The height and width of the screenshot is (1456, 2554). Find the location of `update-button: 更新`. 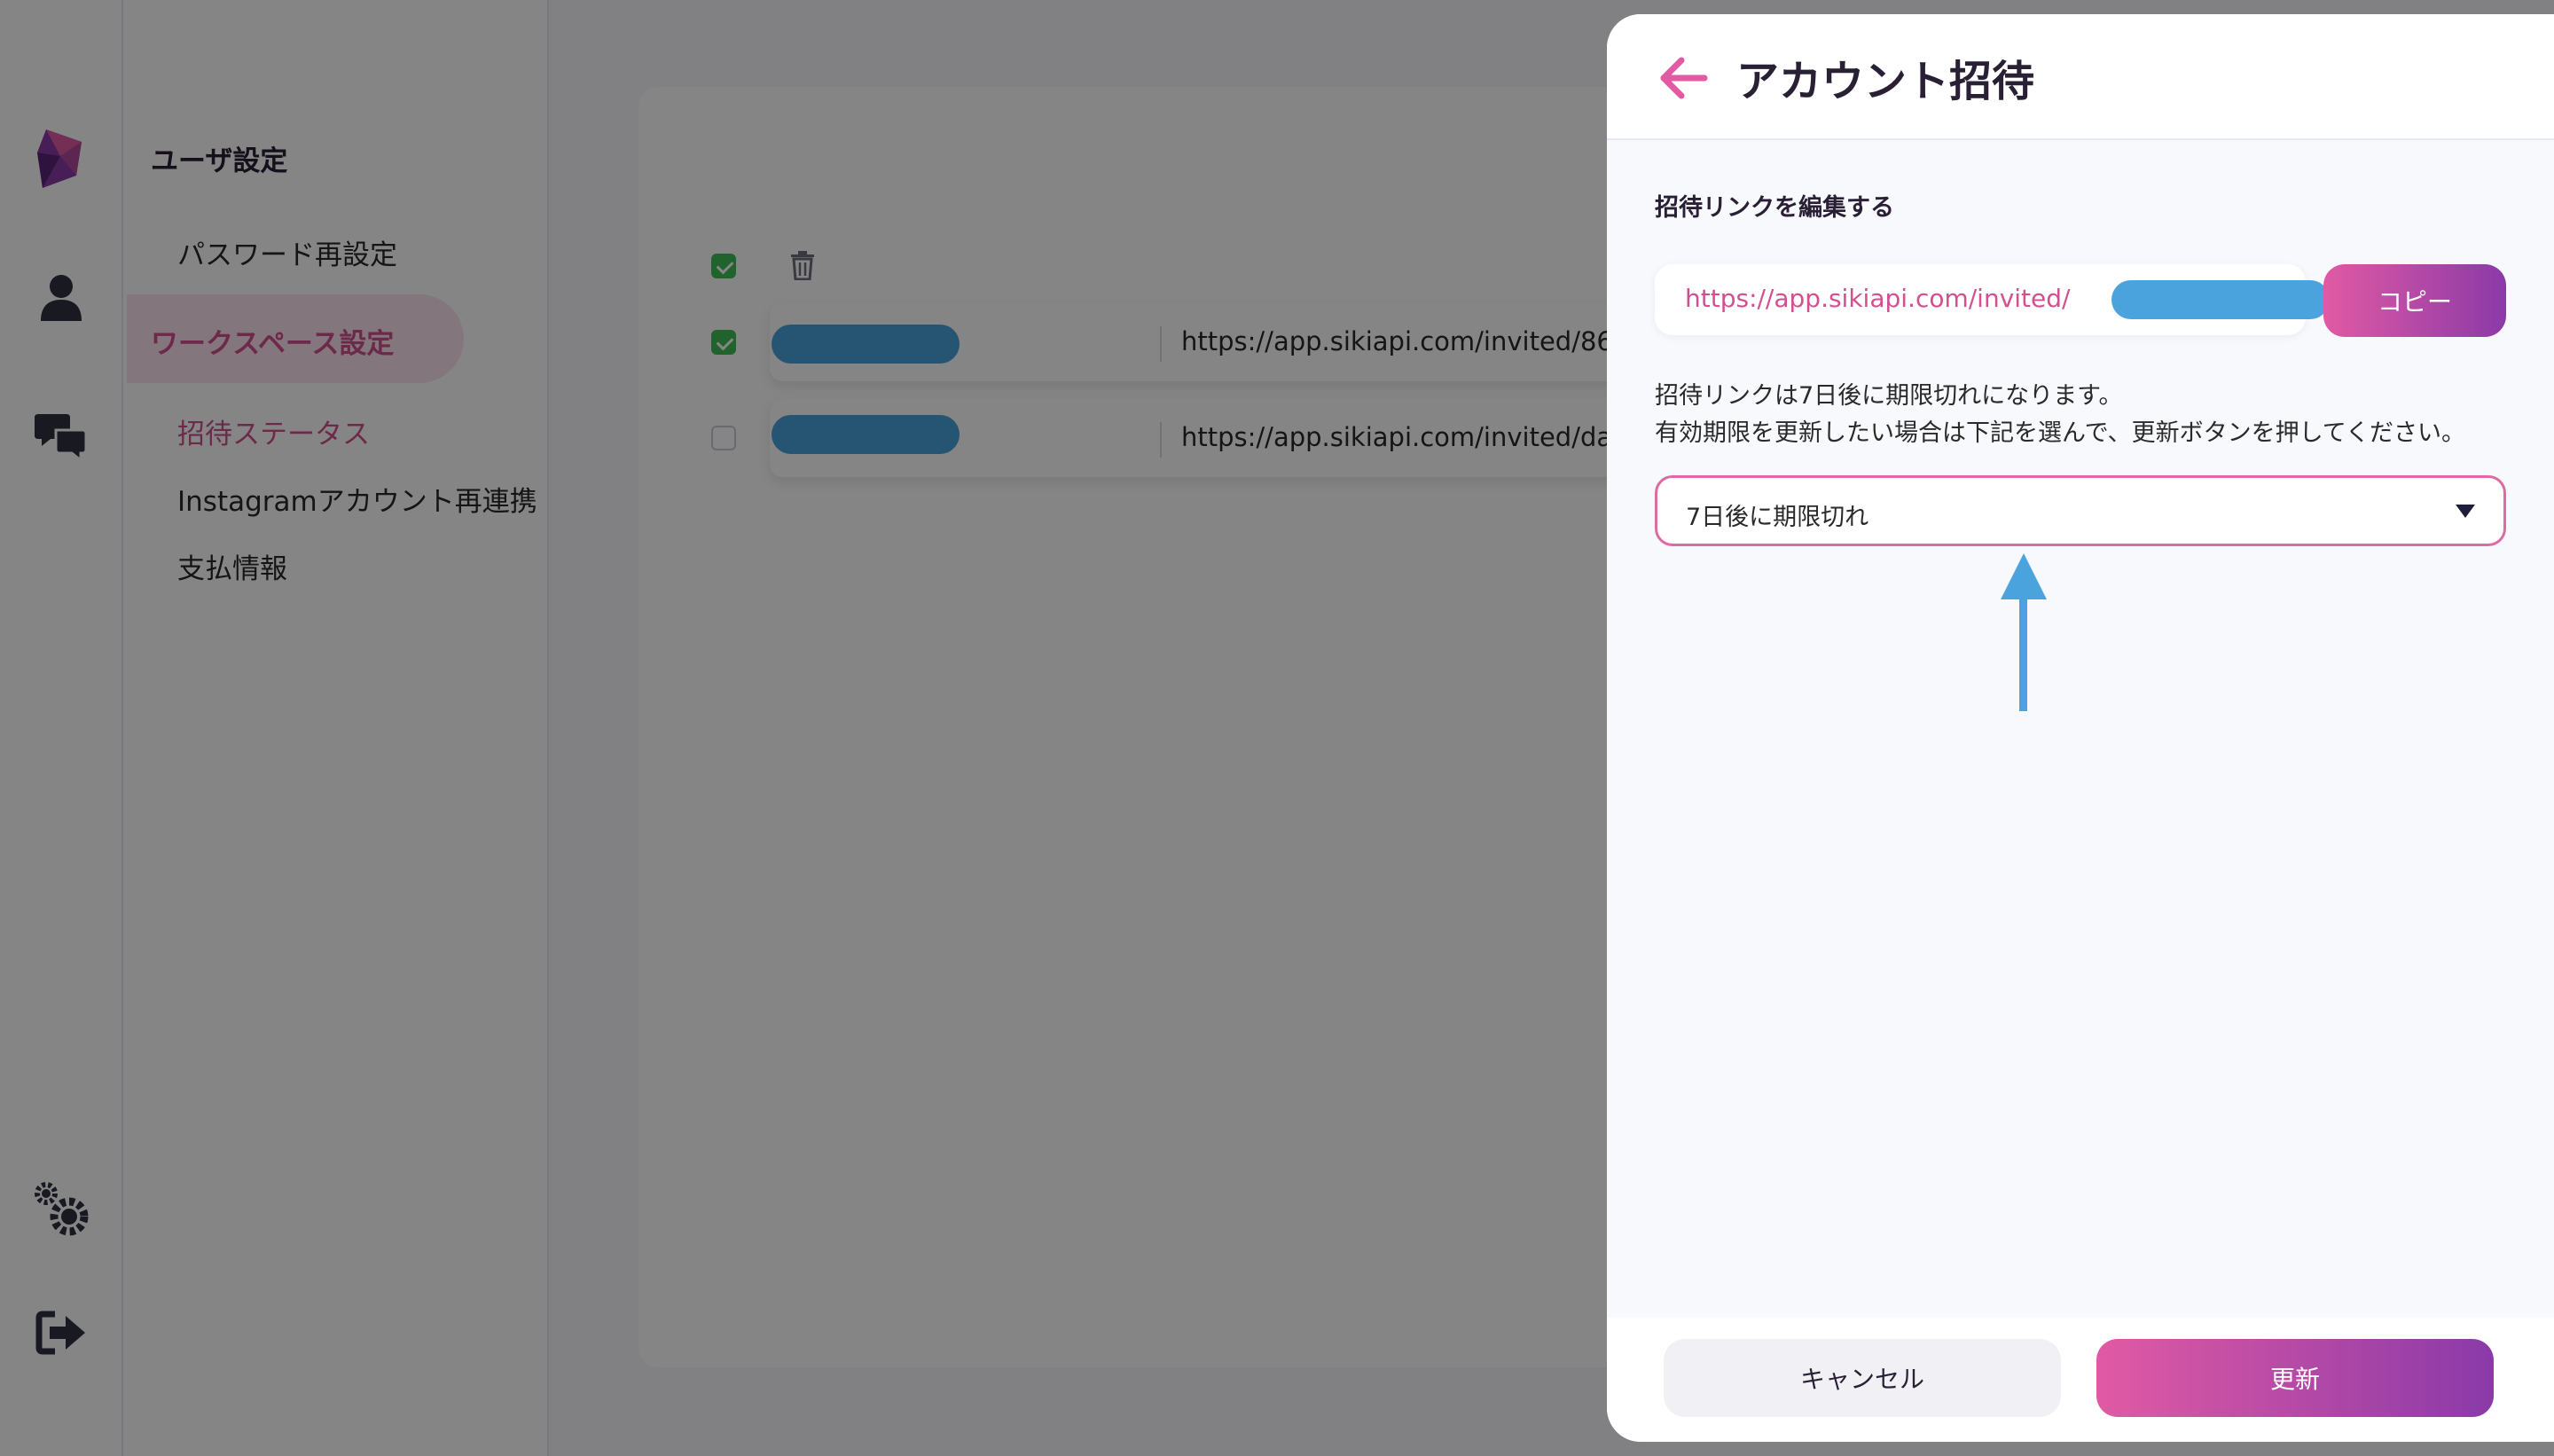

update-button: 更新 is located at coordinates (2295, 1378).